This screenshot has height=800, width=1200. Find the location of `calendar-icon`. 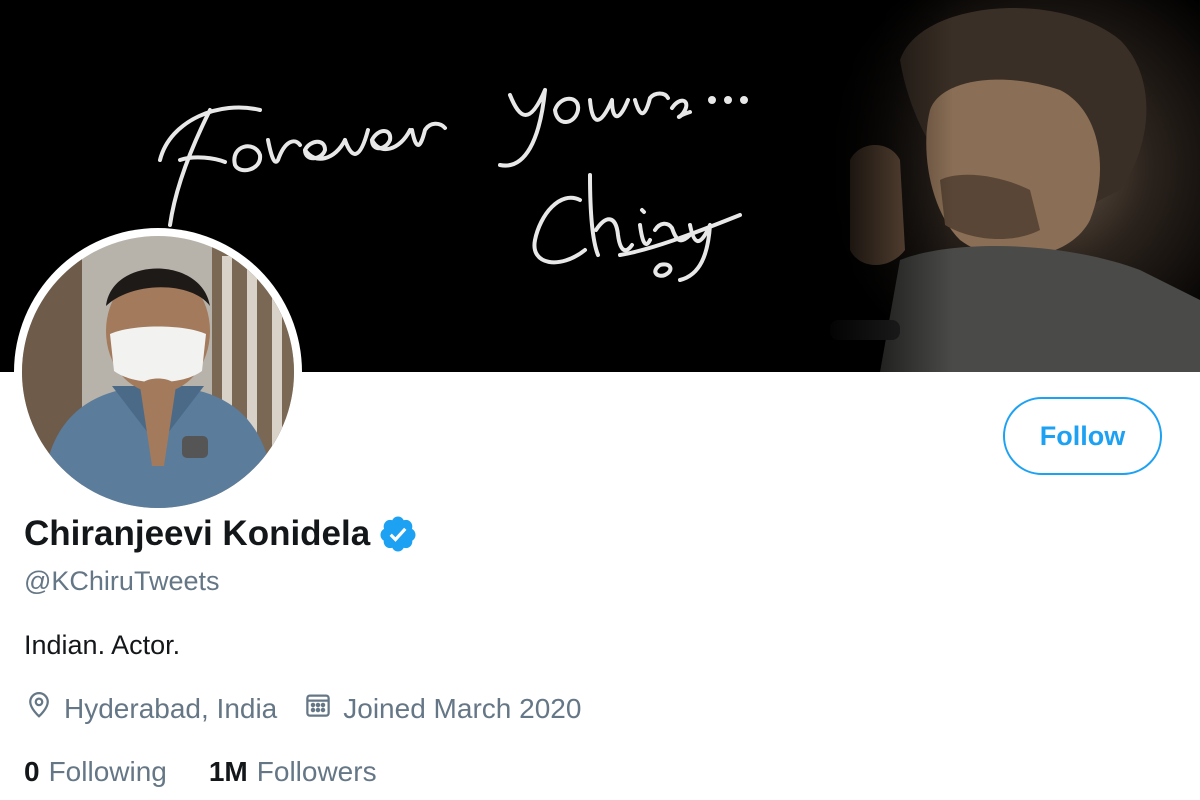

calendar-icon is located at coordinates (323, 708).